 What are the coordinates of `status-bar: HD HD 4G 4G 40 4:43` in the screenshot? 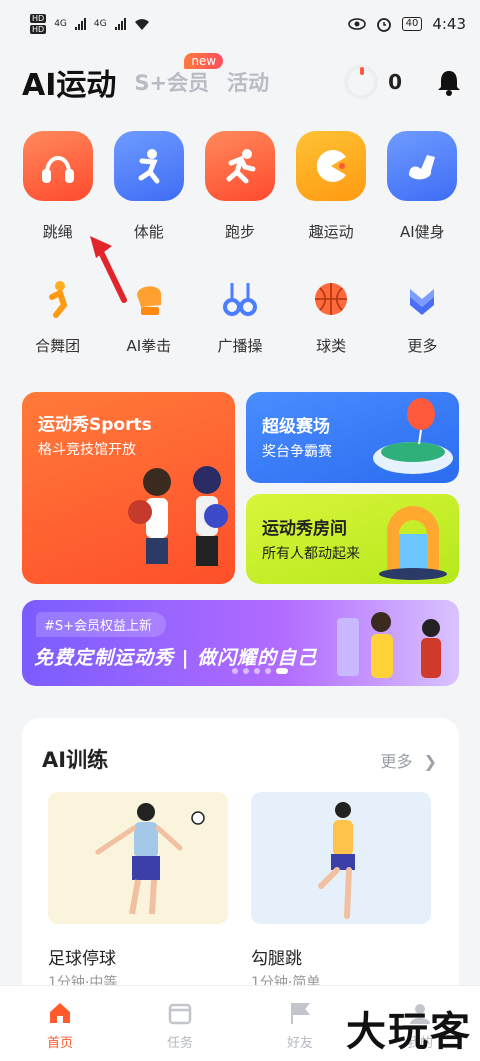 It's located at (240, 24).